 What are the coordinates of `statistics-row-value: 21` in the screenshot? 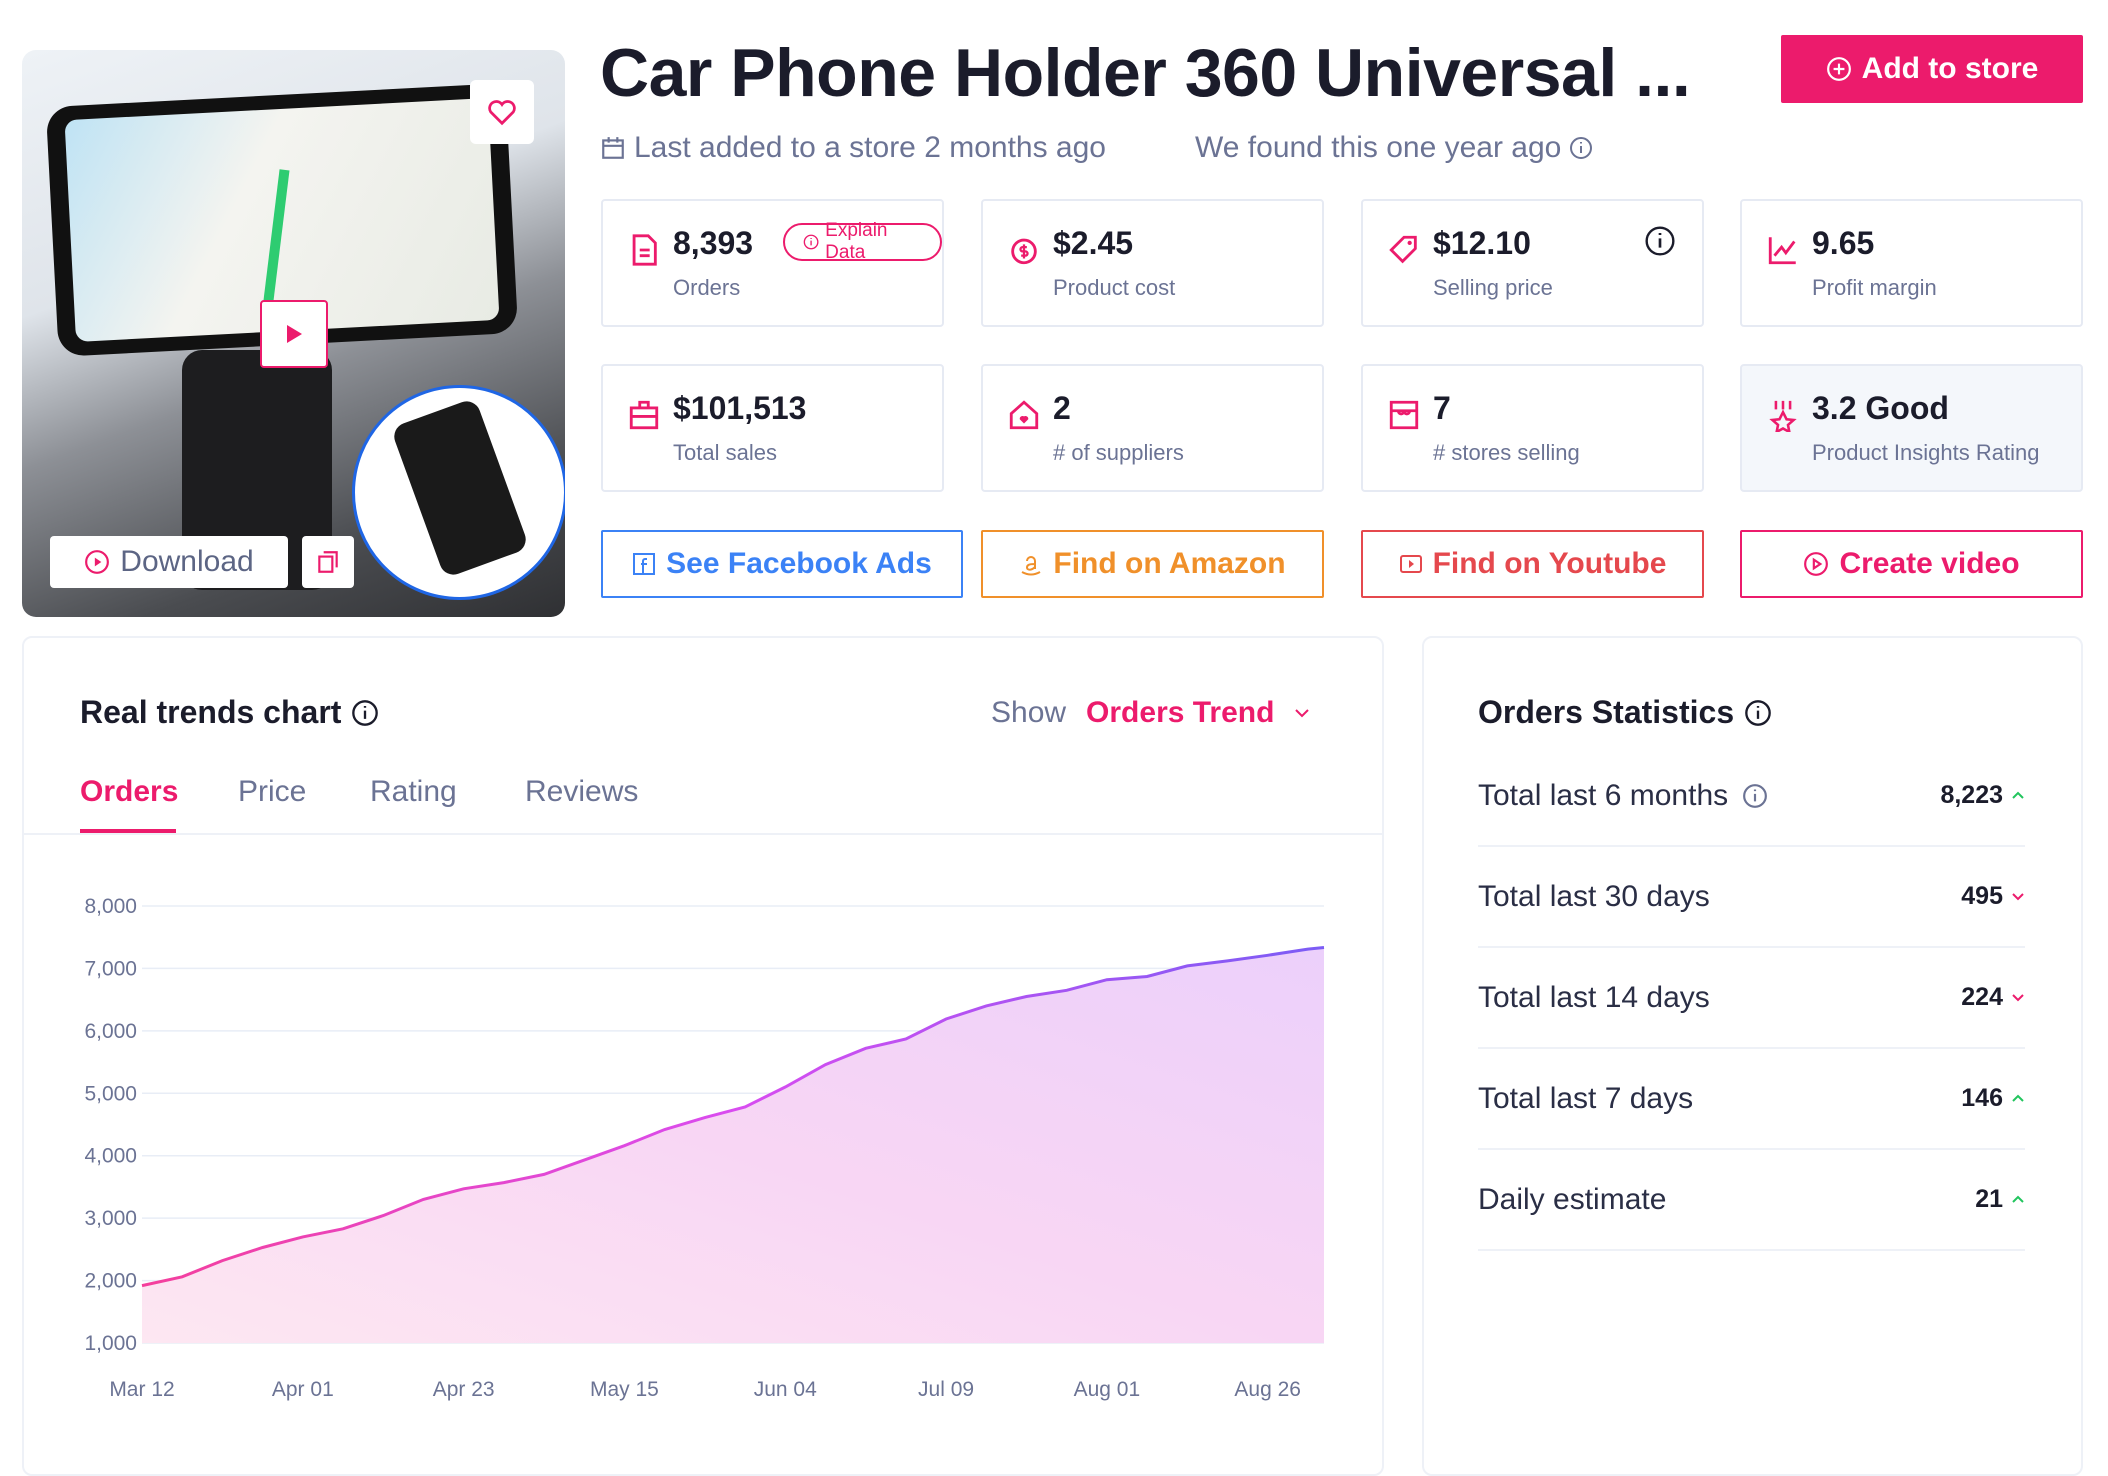 It's located at (2000, 1199).